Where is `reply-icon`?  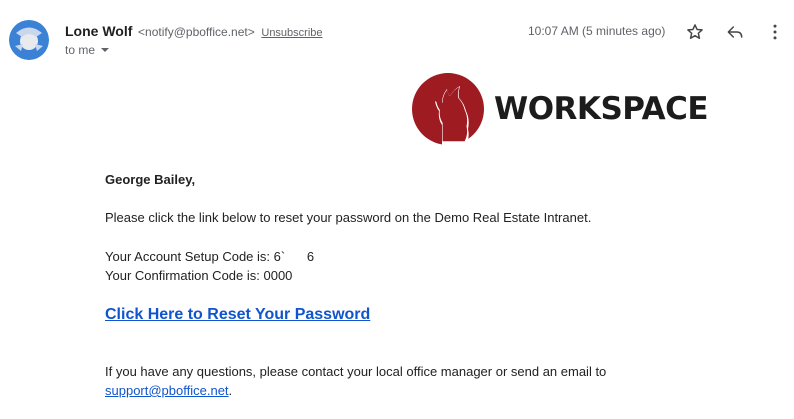 reply-icon is located at coordinates (735, 32).